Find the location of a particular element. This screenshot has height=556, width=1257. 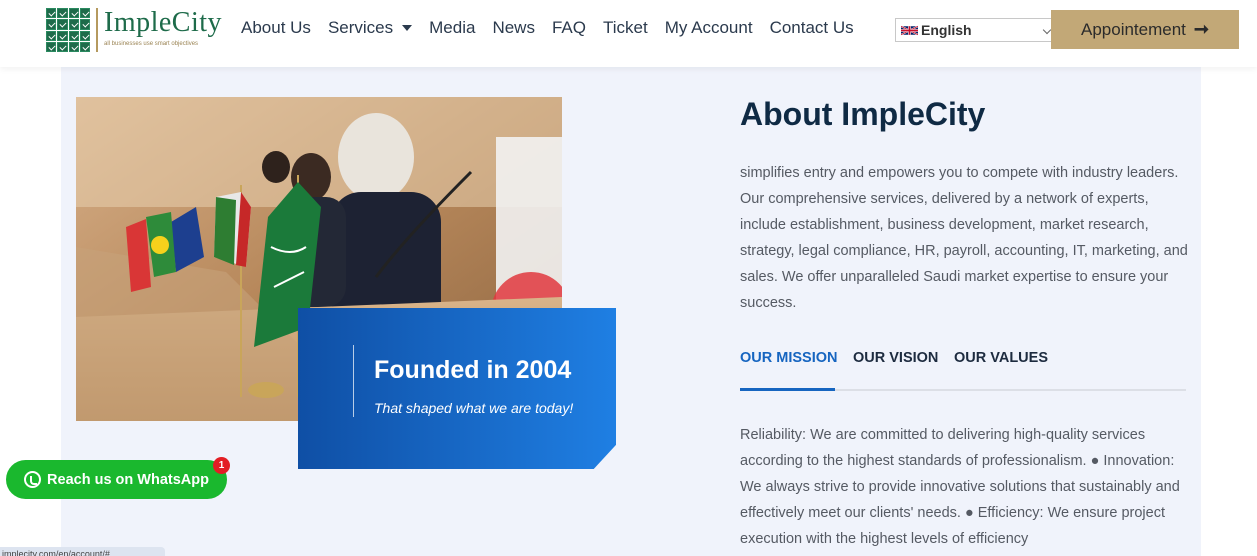

about-tabs: OUR MISSION OUR VISION OUR VALUES is located at coordinates (963, 369).